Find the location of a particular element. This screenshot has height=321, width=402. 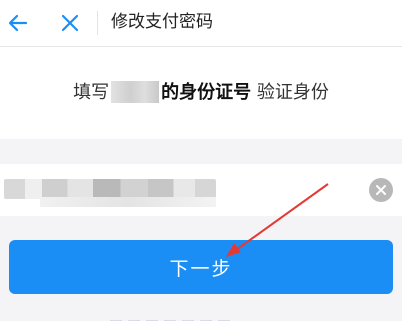

close-icon is located at coordinates (70, 23).